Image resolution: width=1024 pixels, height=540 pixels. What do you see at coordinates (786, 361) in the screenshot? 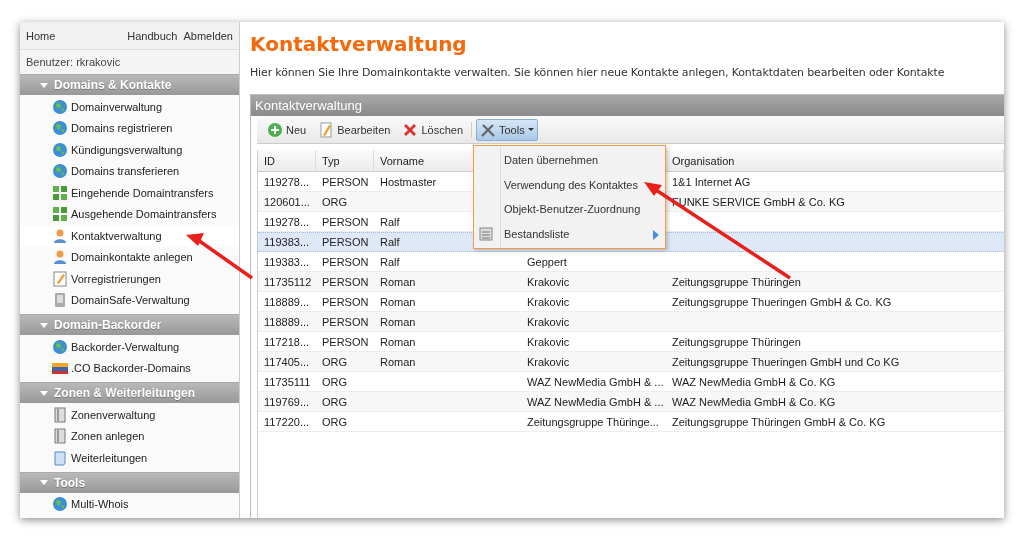
I see `table-cell-text: Zeitungsgruppe Thueringen GmbH und Co KG` at bounding box center [786, 361].